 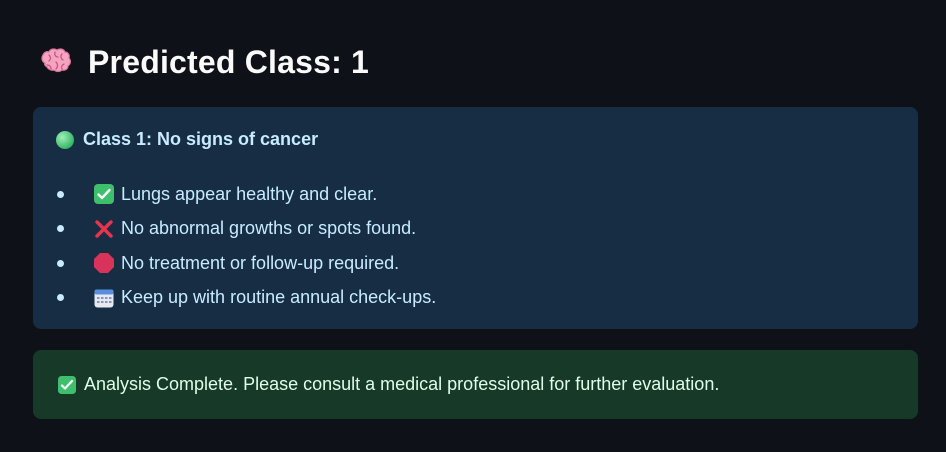 I want to click on list-item: Lungs appear healthy and clear., so click(x=245, y=194).